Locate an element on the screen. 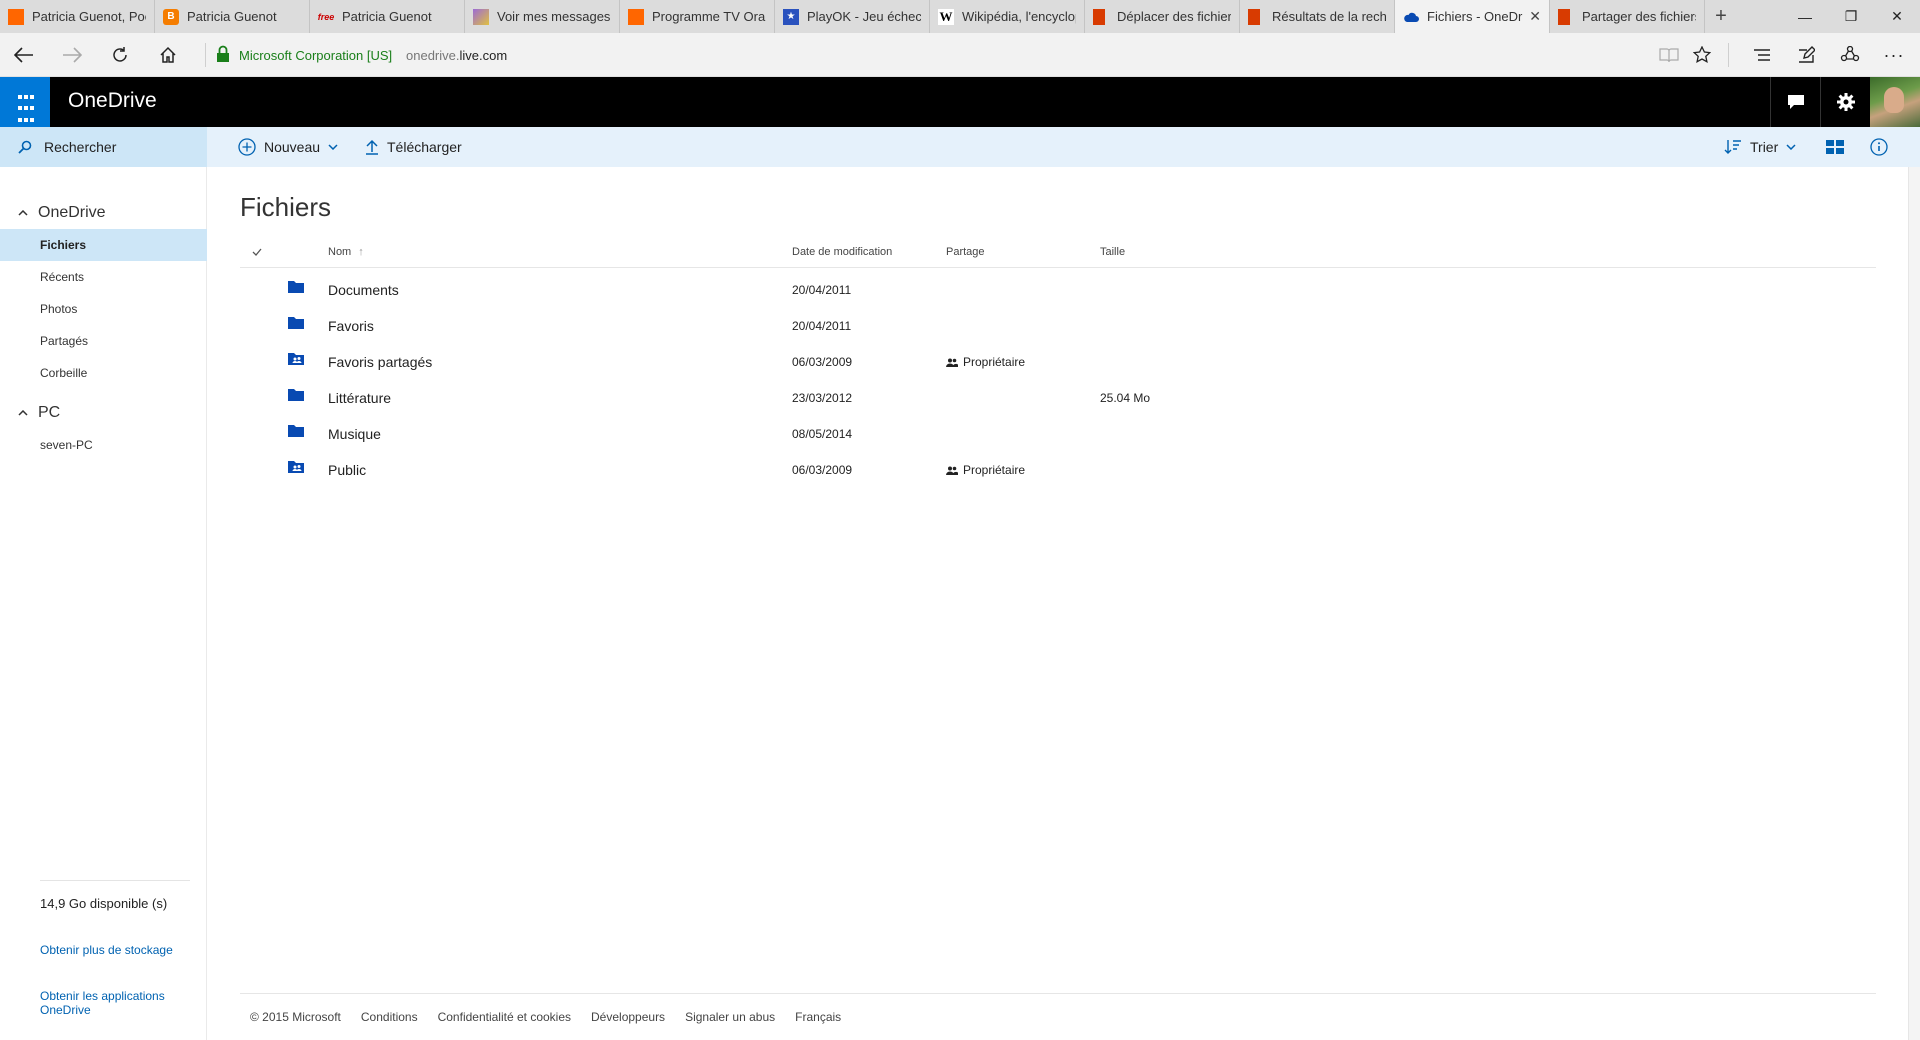 The width and height of the screenshot is (1920, 1040). footer-link-report-abuse: Signaler un abus is located at coordinates (730, 1017).